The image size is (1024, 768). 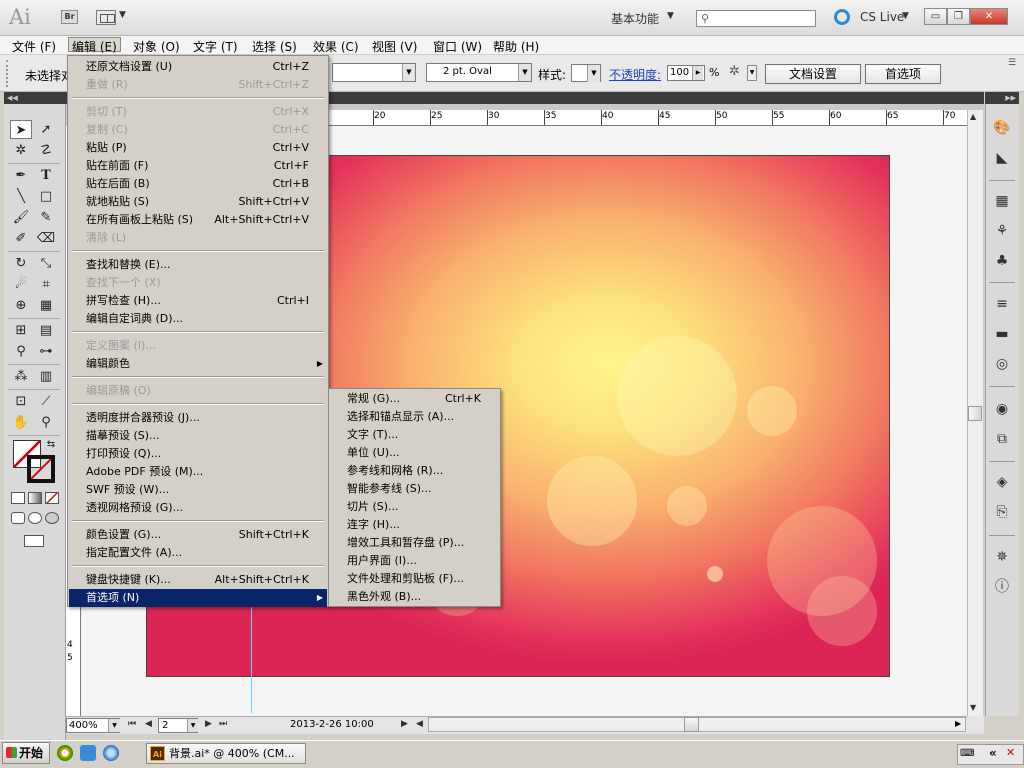 What do you see at coordinates (18, 498) in the screenshot?
I see `color-mode-icon` at bounding box center [18, 498].